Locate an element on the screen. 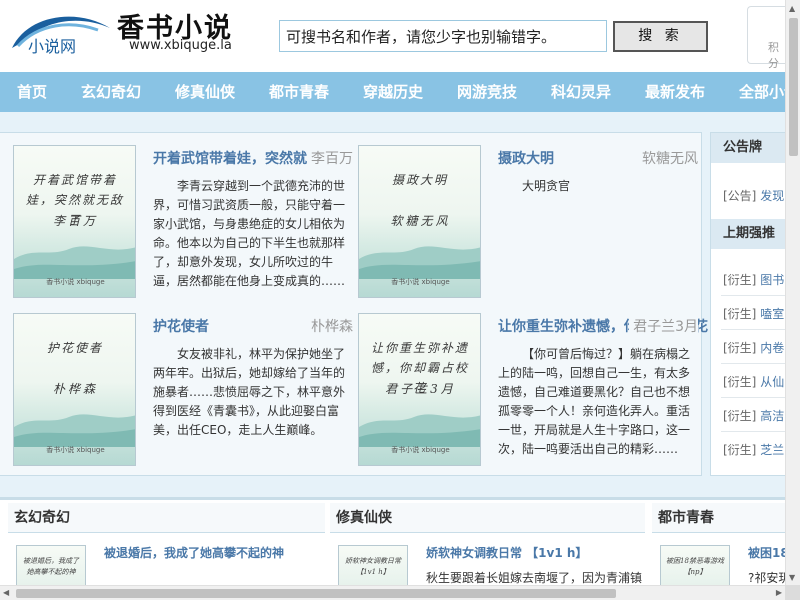 The width and height of the screenshot is (800, 600). scroll-down-icon: ▼ is located at coordinates (792, 577).